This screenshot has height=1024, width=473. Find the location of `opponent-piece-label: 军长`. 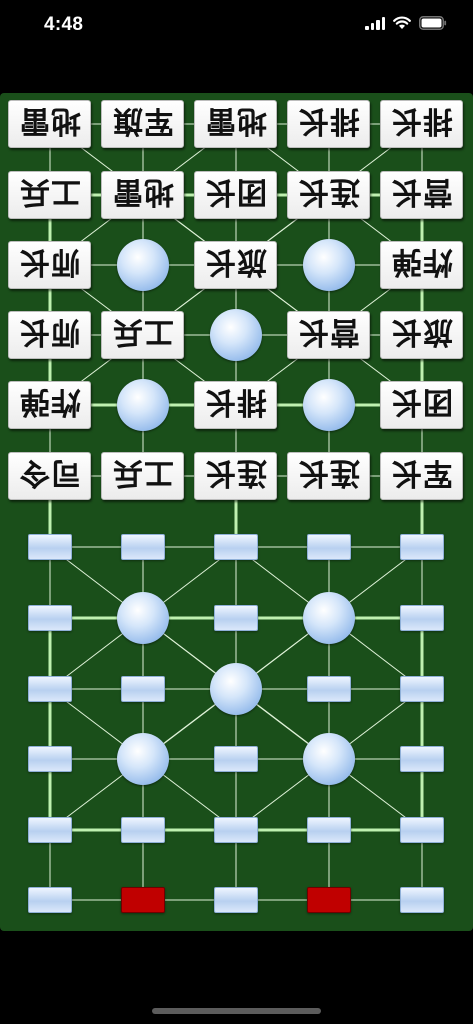

opponent-piece-label: 军长 is located at coordinates (421, 472).